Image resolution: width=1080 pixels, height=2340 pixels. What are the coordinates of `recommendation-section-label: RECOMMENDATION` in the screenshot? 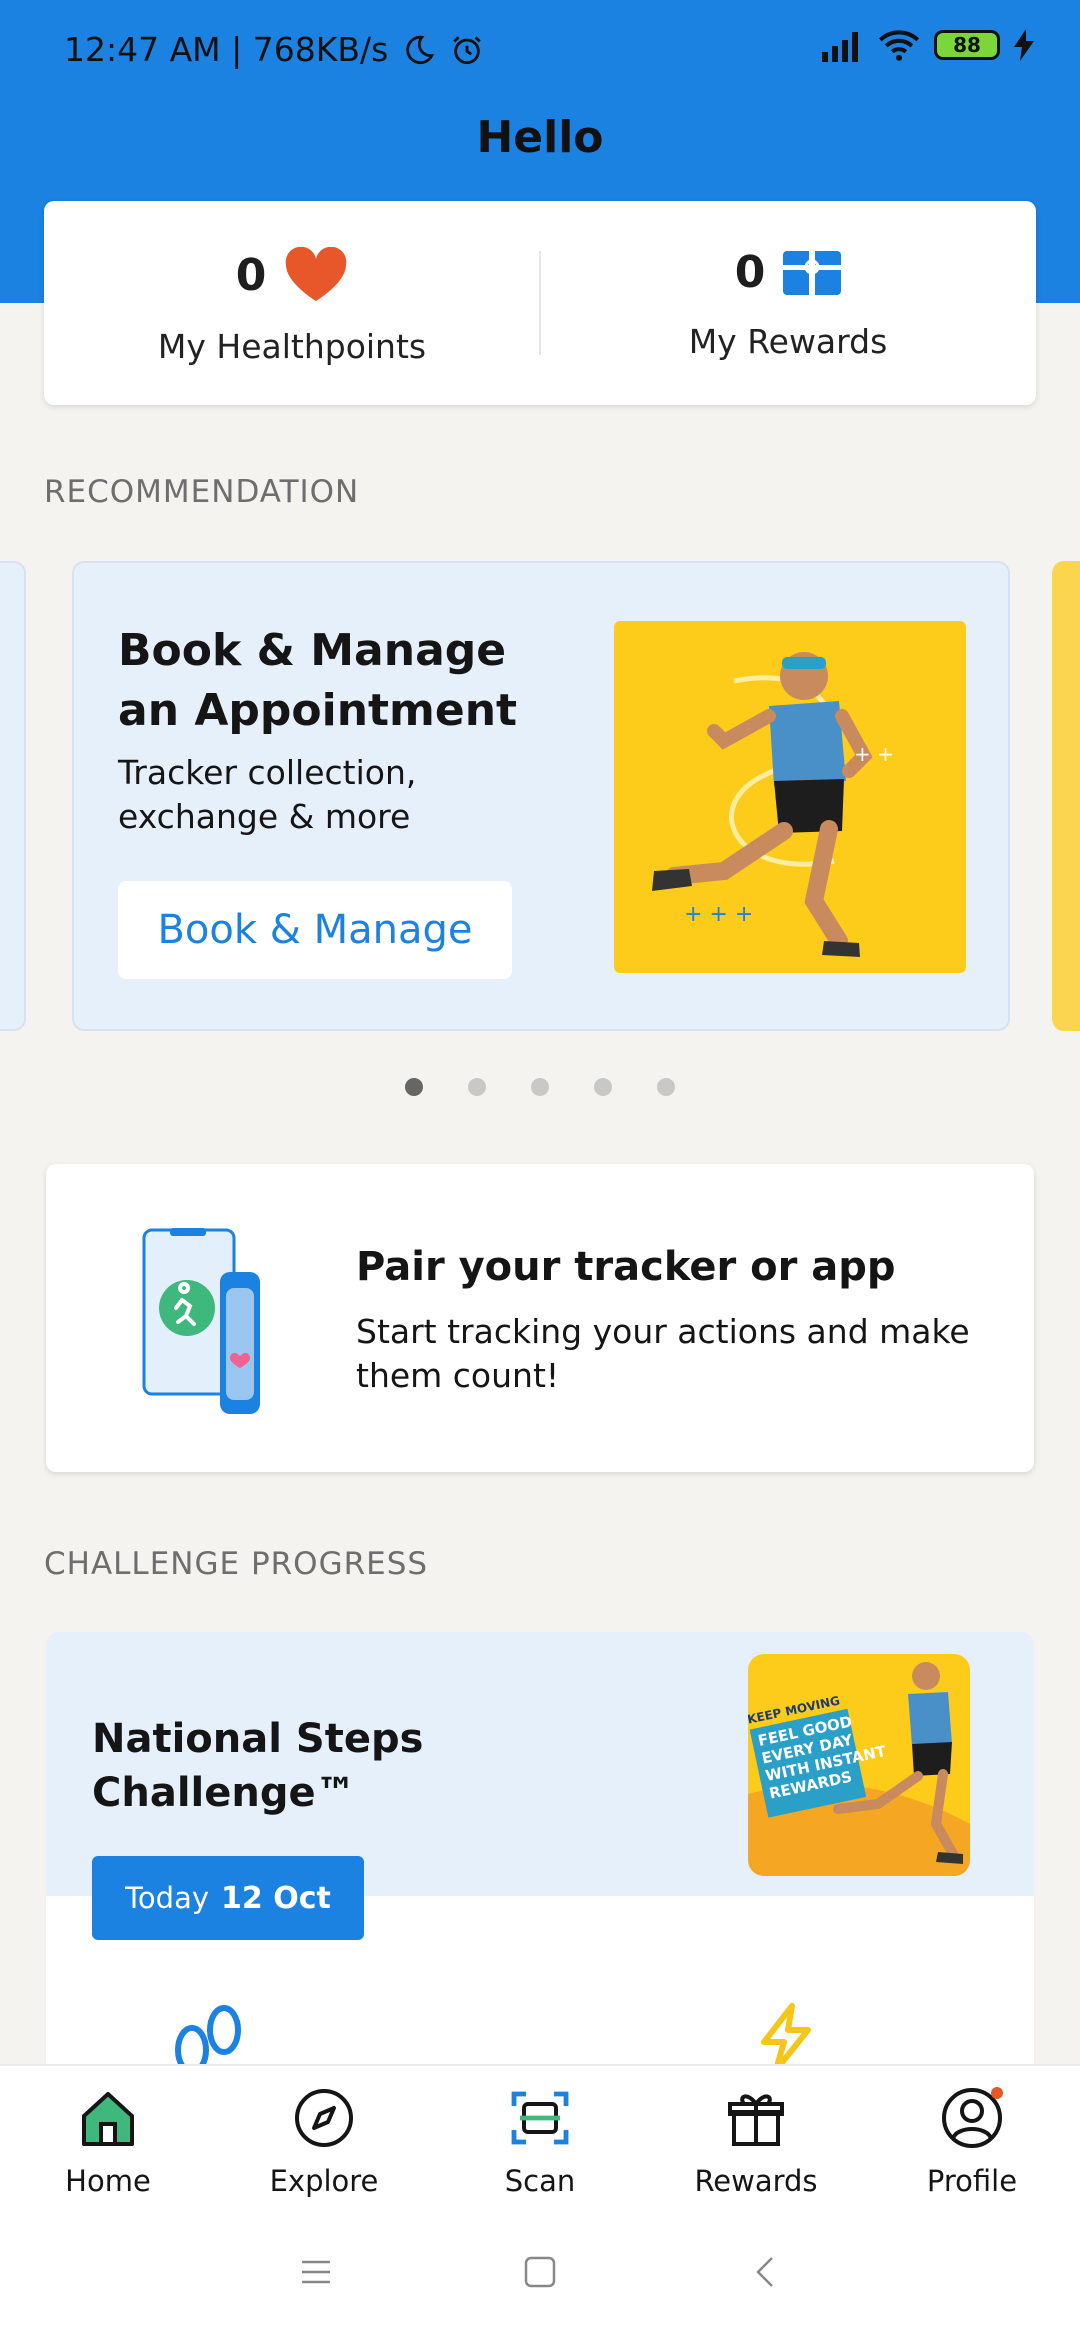 It's located at (202, 492).